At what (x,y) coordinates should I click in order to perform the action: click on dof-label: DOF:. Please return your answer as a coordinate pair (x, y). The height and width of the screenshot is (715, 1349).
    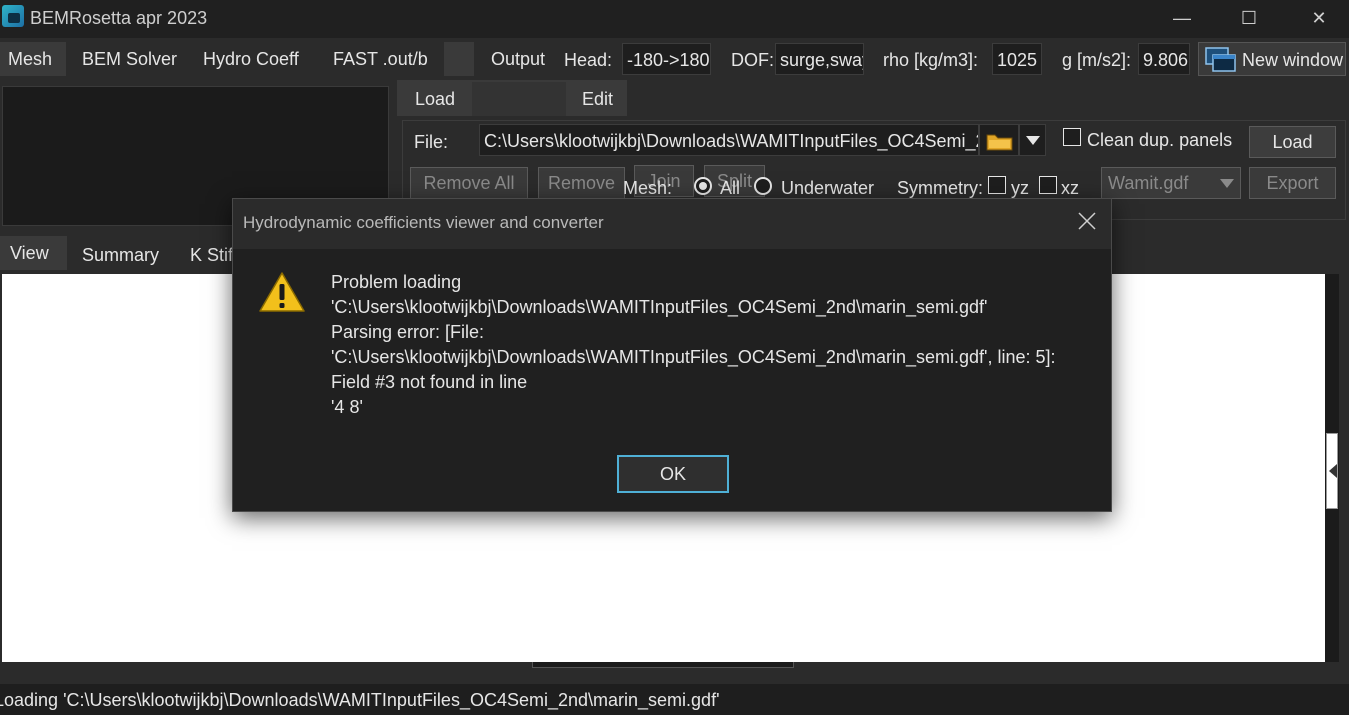
    Looking at the image, I should click on (752, 60).